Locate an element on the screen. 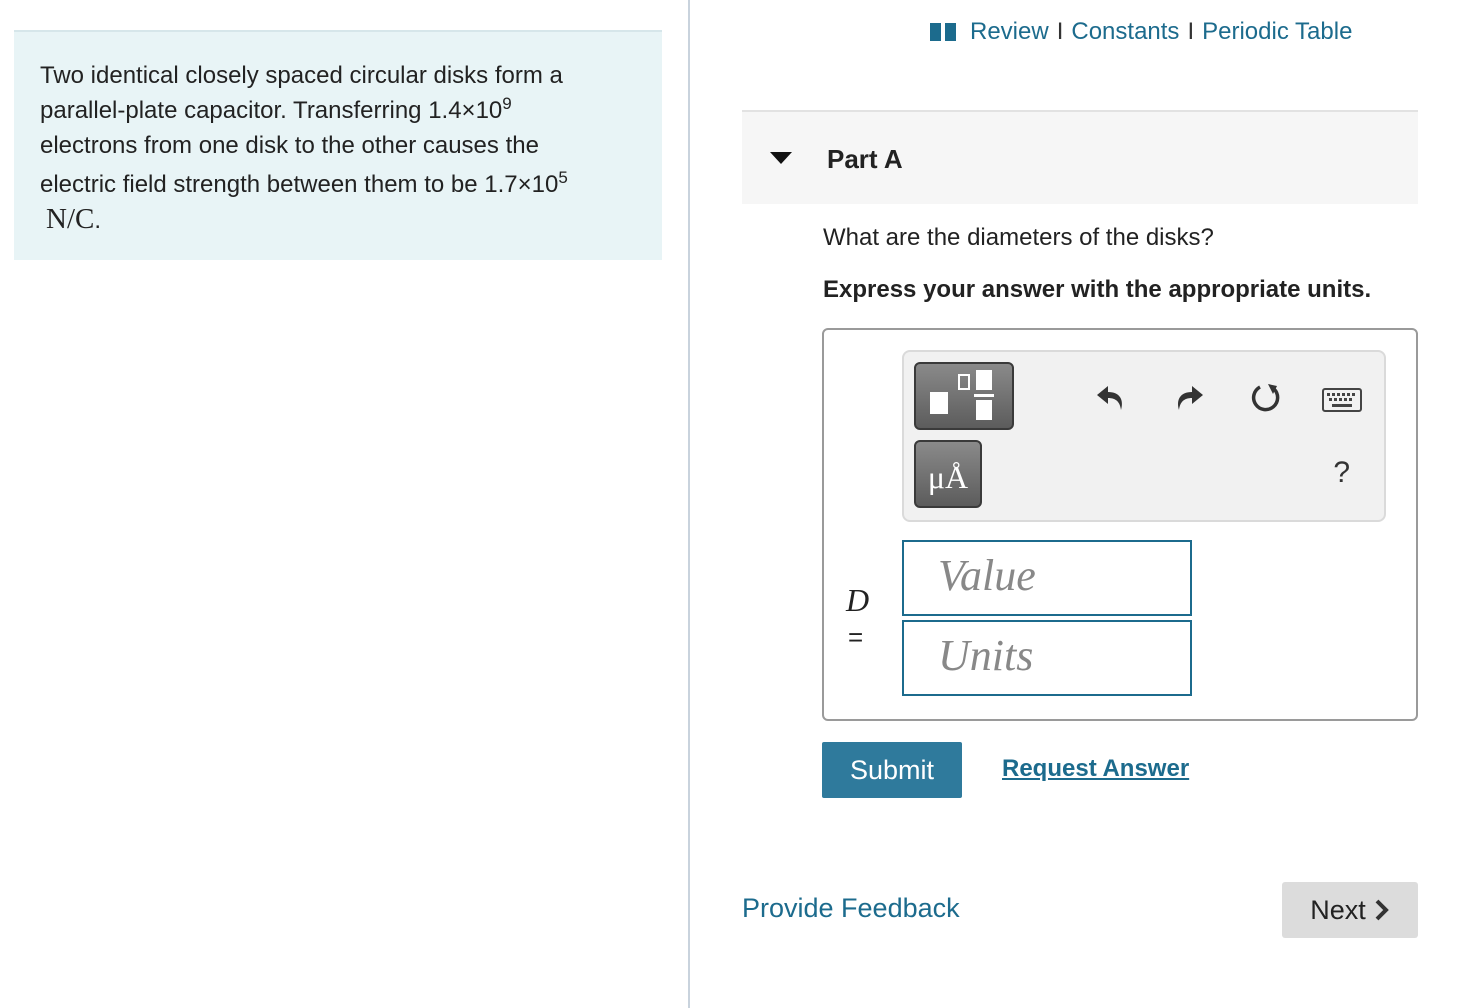  review-link: Review is located at coordinates (1009, 32).